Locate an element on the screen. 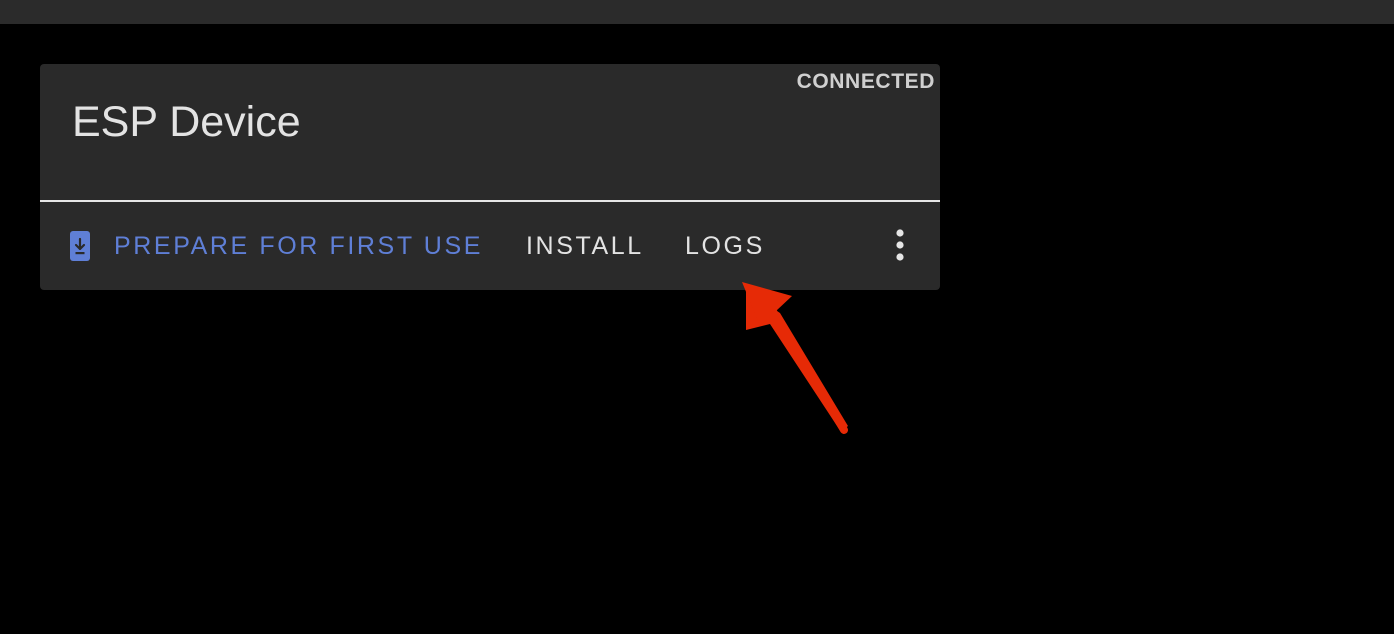  more-options-button is located at coordinates (900, 246).